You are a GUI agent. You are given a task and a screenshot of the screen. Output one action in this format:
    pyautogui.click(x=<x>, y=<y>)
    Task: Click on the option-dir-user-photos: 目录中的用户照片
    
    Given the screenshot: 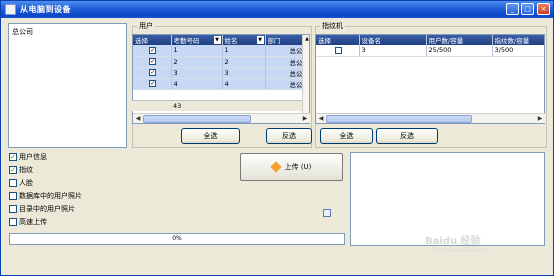 What is the action you would take?
    pyautogui.click(x=42, y=209)
    